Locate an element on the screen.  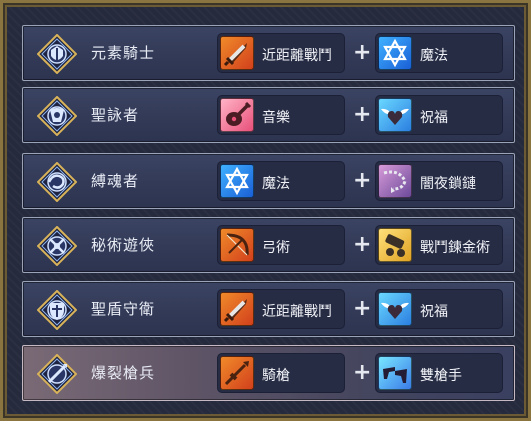
skill-slot-1: 魔法 is located at coordinates (281, 181).